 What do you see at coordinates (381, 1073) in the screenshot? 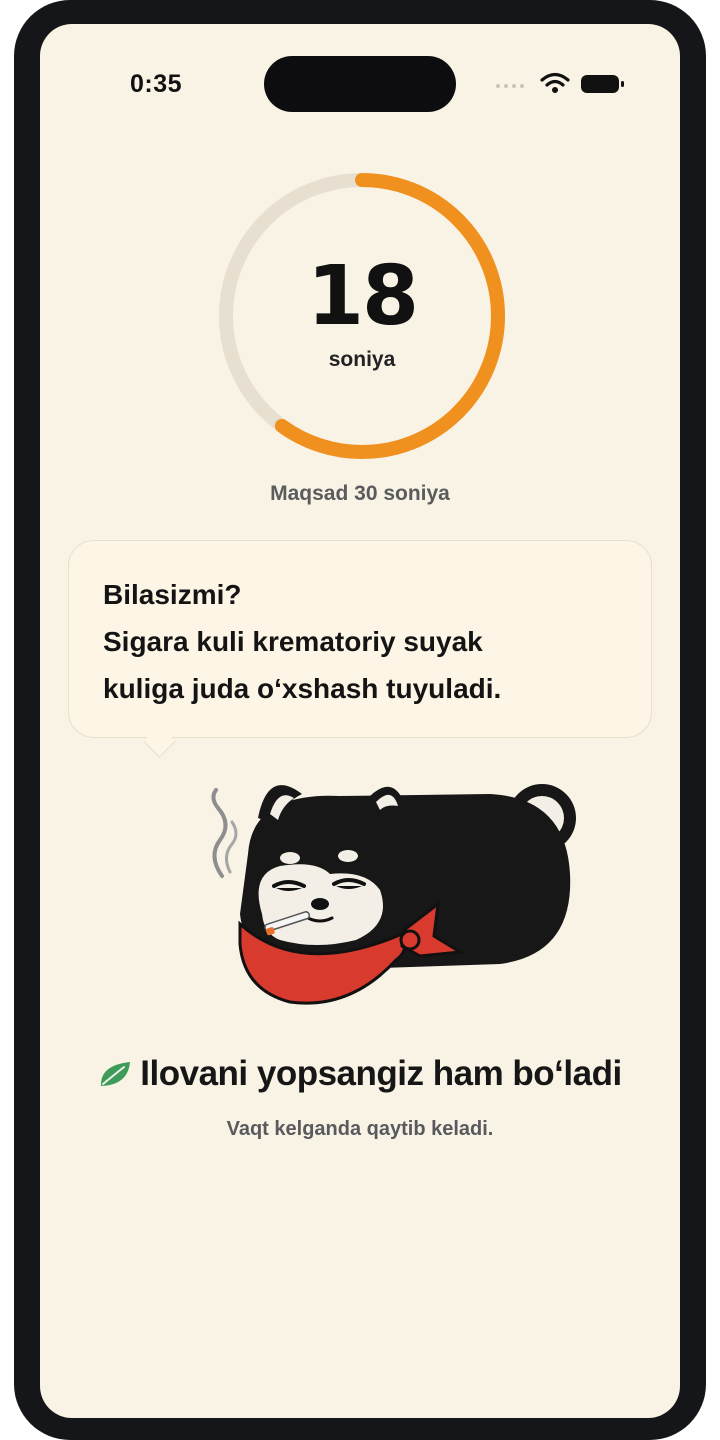
I see `hint-title: Ilovani yopsangiz ham bo‘ladi` at bounding box center [381, 1073].